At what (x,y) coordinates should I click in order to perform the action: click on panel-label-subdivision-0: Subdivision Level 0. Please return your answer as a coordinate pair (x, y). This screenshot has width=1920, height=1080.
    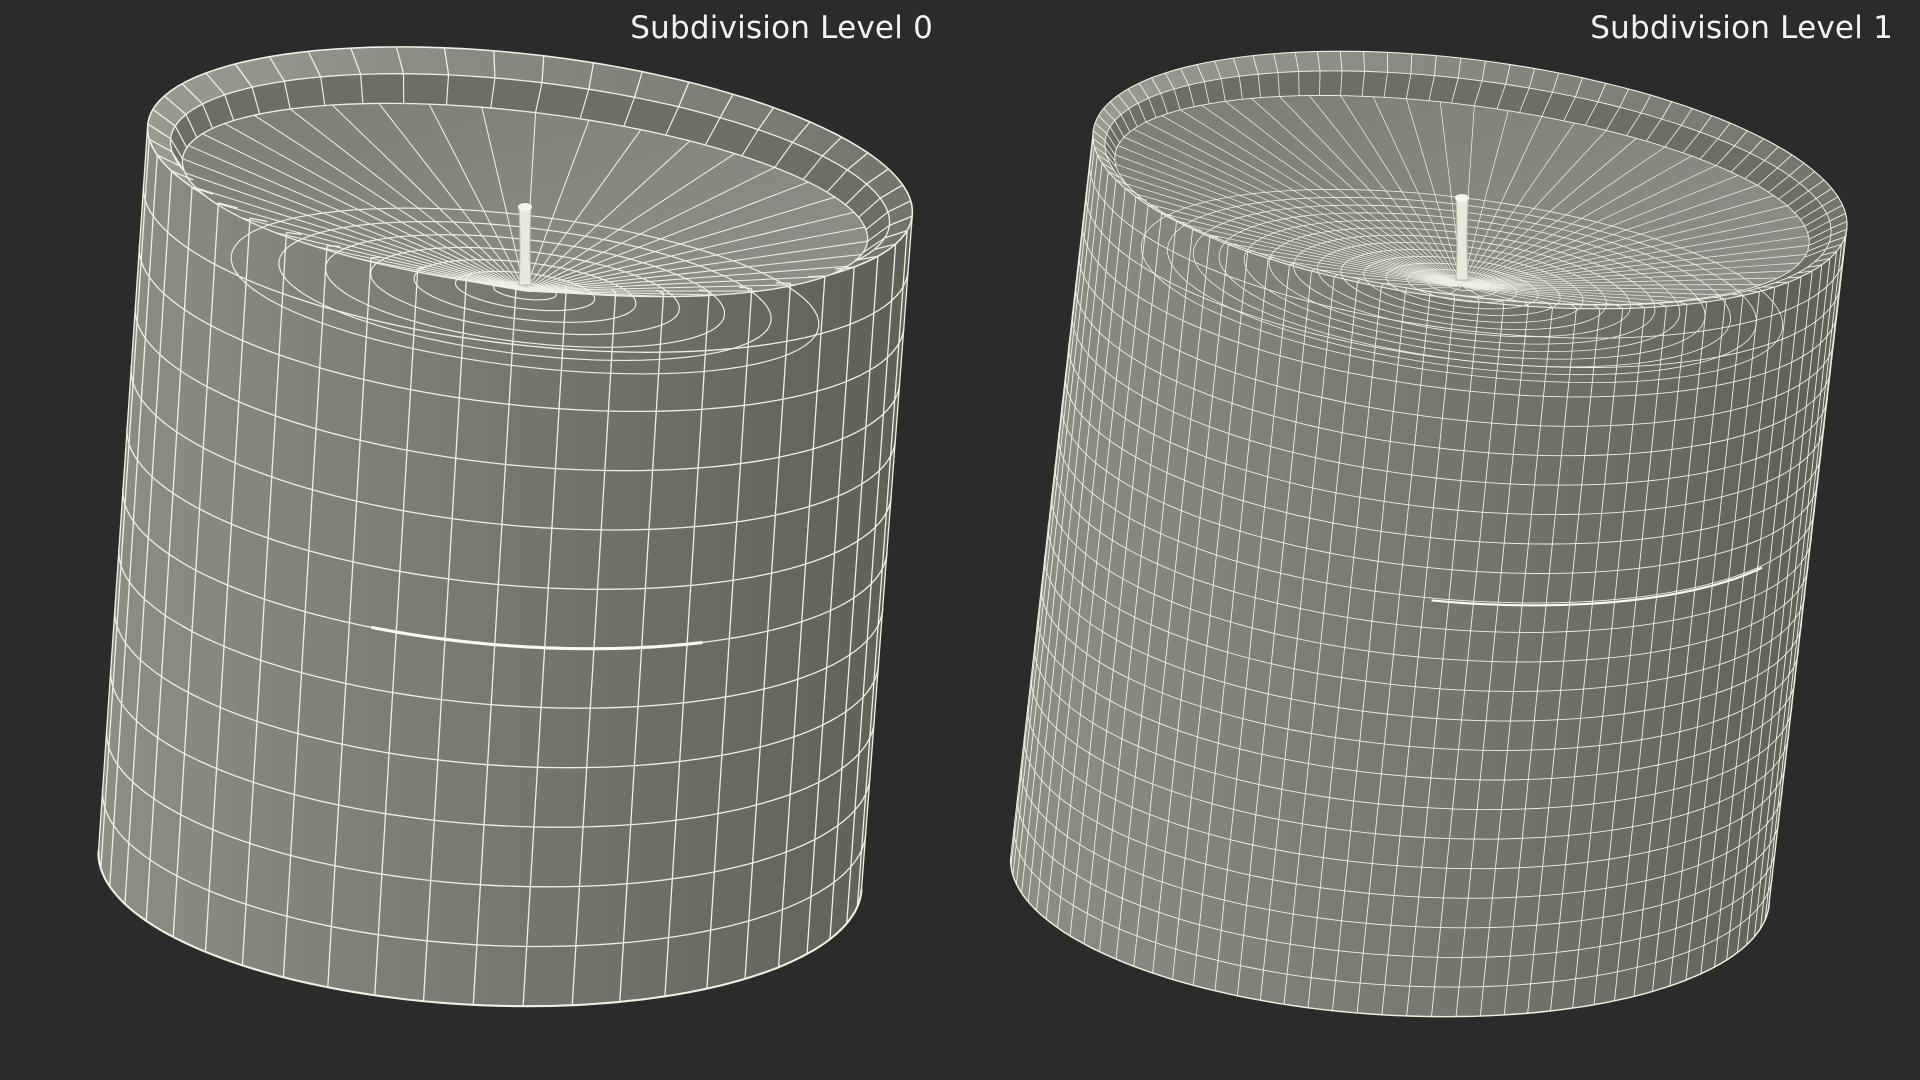
    Looking at the image, I should click on (781, 28).